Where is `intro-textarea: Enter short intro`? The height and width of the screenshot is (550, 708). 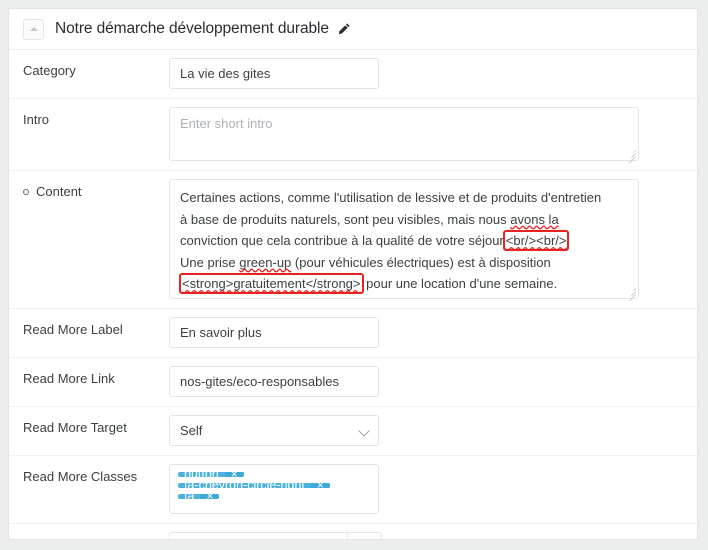
intro-textarea: Enter short intro is located at coordinates (404, 135).